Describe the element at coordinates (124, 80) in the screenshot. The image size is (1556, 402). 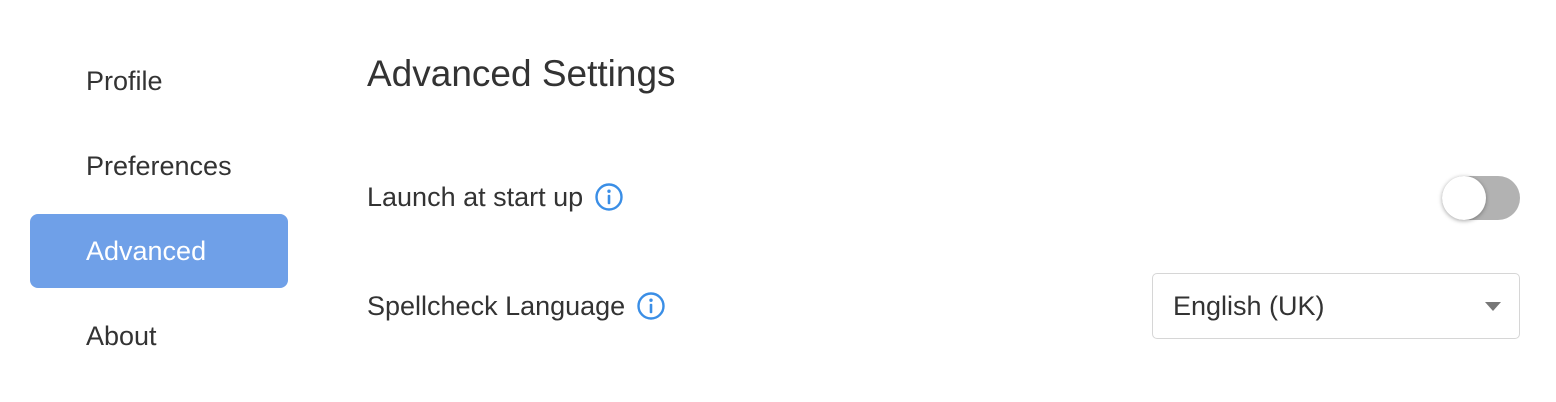
I see `sidebar-item-label: Profile` at that location.